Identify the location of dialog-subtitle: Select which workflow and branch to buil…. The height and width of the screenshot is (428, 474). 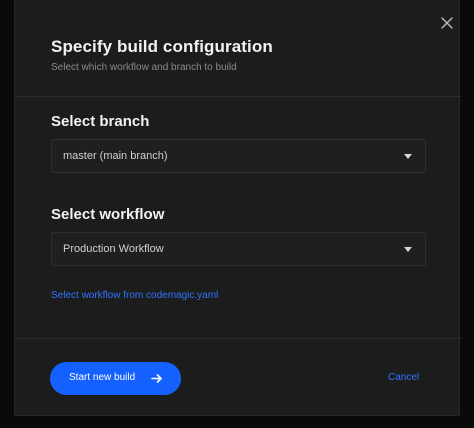
(144, 67).